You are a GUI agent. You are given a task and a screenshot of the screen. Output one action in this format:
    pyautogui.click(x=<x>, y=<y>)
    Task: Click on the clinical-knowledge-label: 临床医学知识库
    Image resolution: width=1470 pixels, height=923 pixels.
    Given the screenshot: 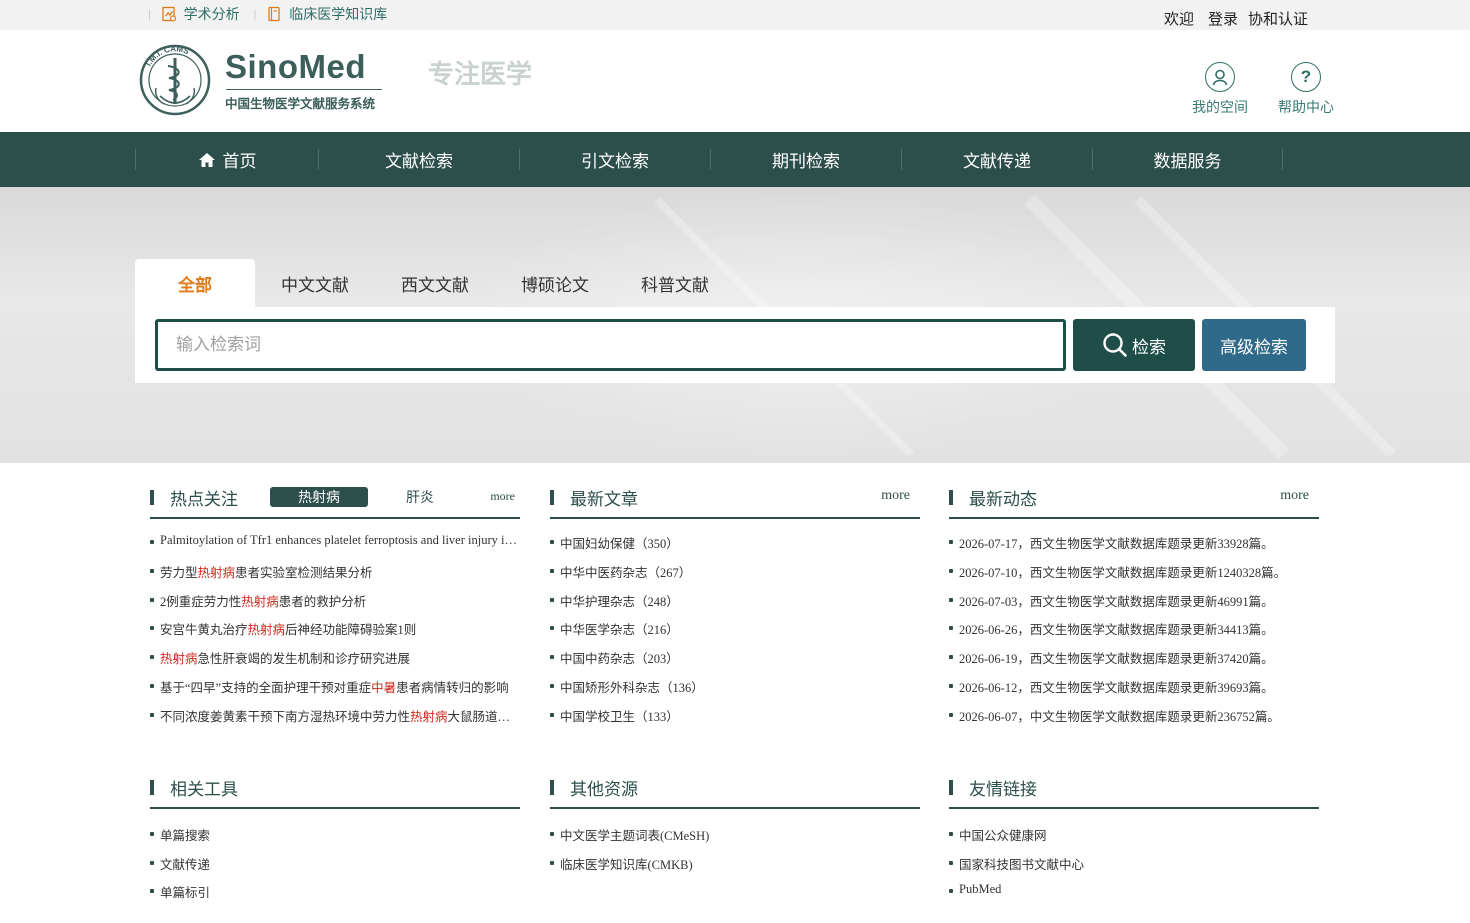 What is the action you would take?
    pyautogui.click(x=338, y=15)
    